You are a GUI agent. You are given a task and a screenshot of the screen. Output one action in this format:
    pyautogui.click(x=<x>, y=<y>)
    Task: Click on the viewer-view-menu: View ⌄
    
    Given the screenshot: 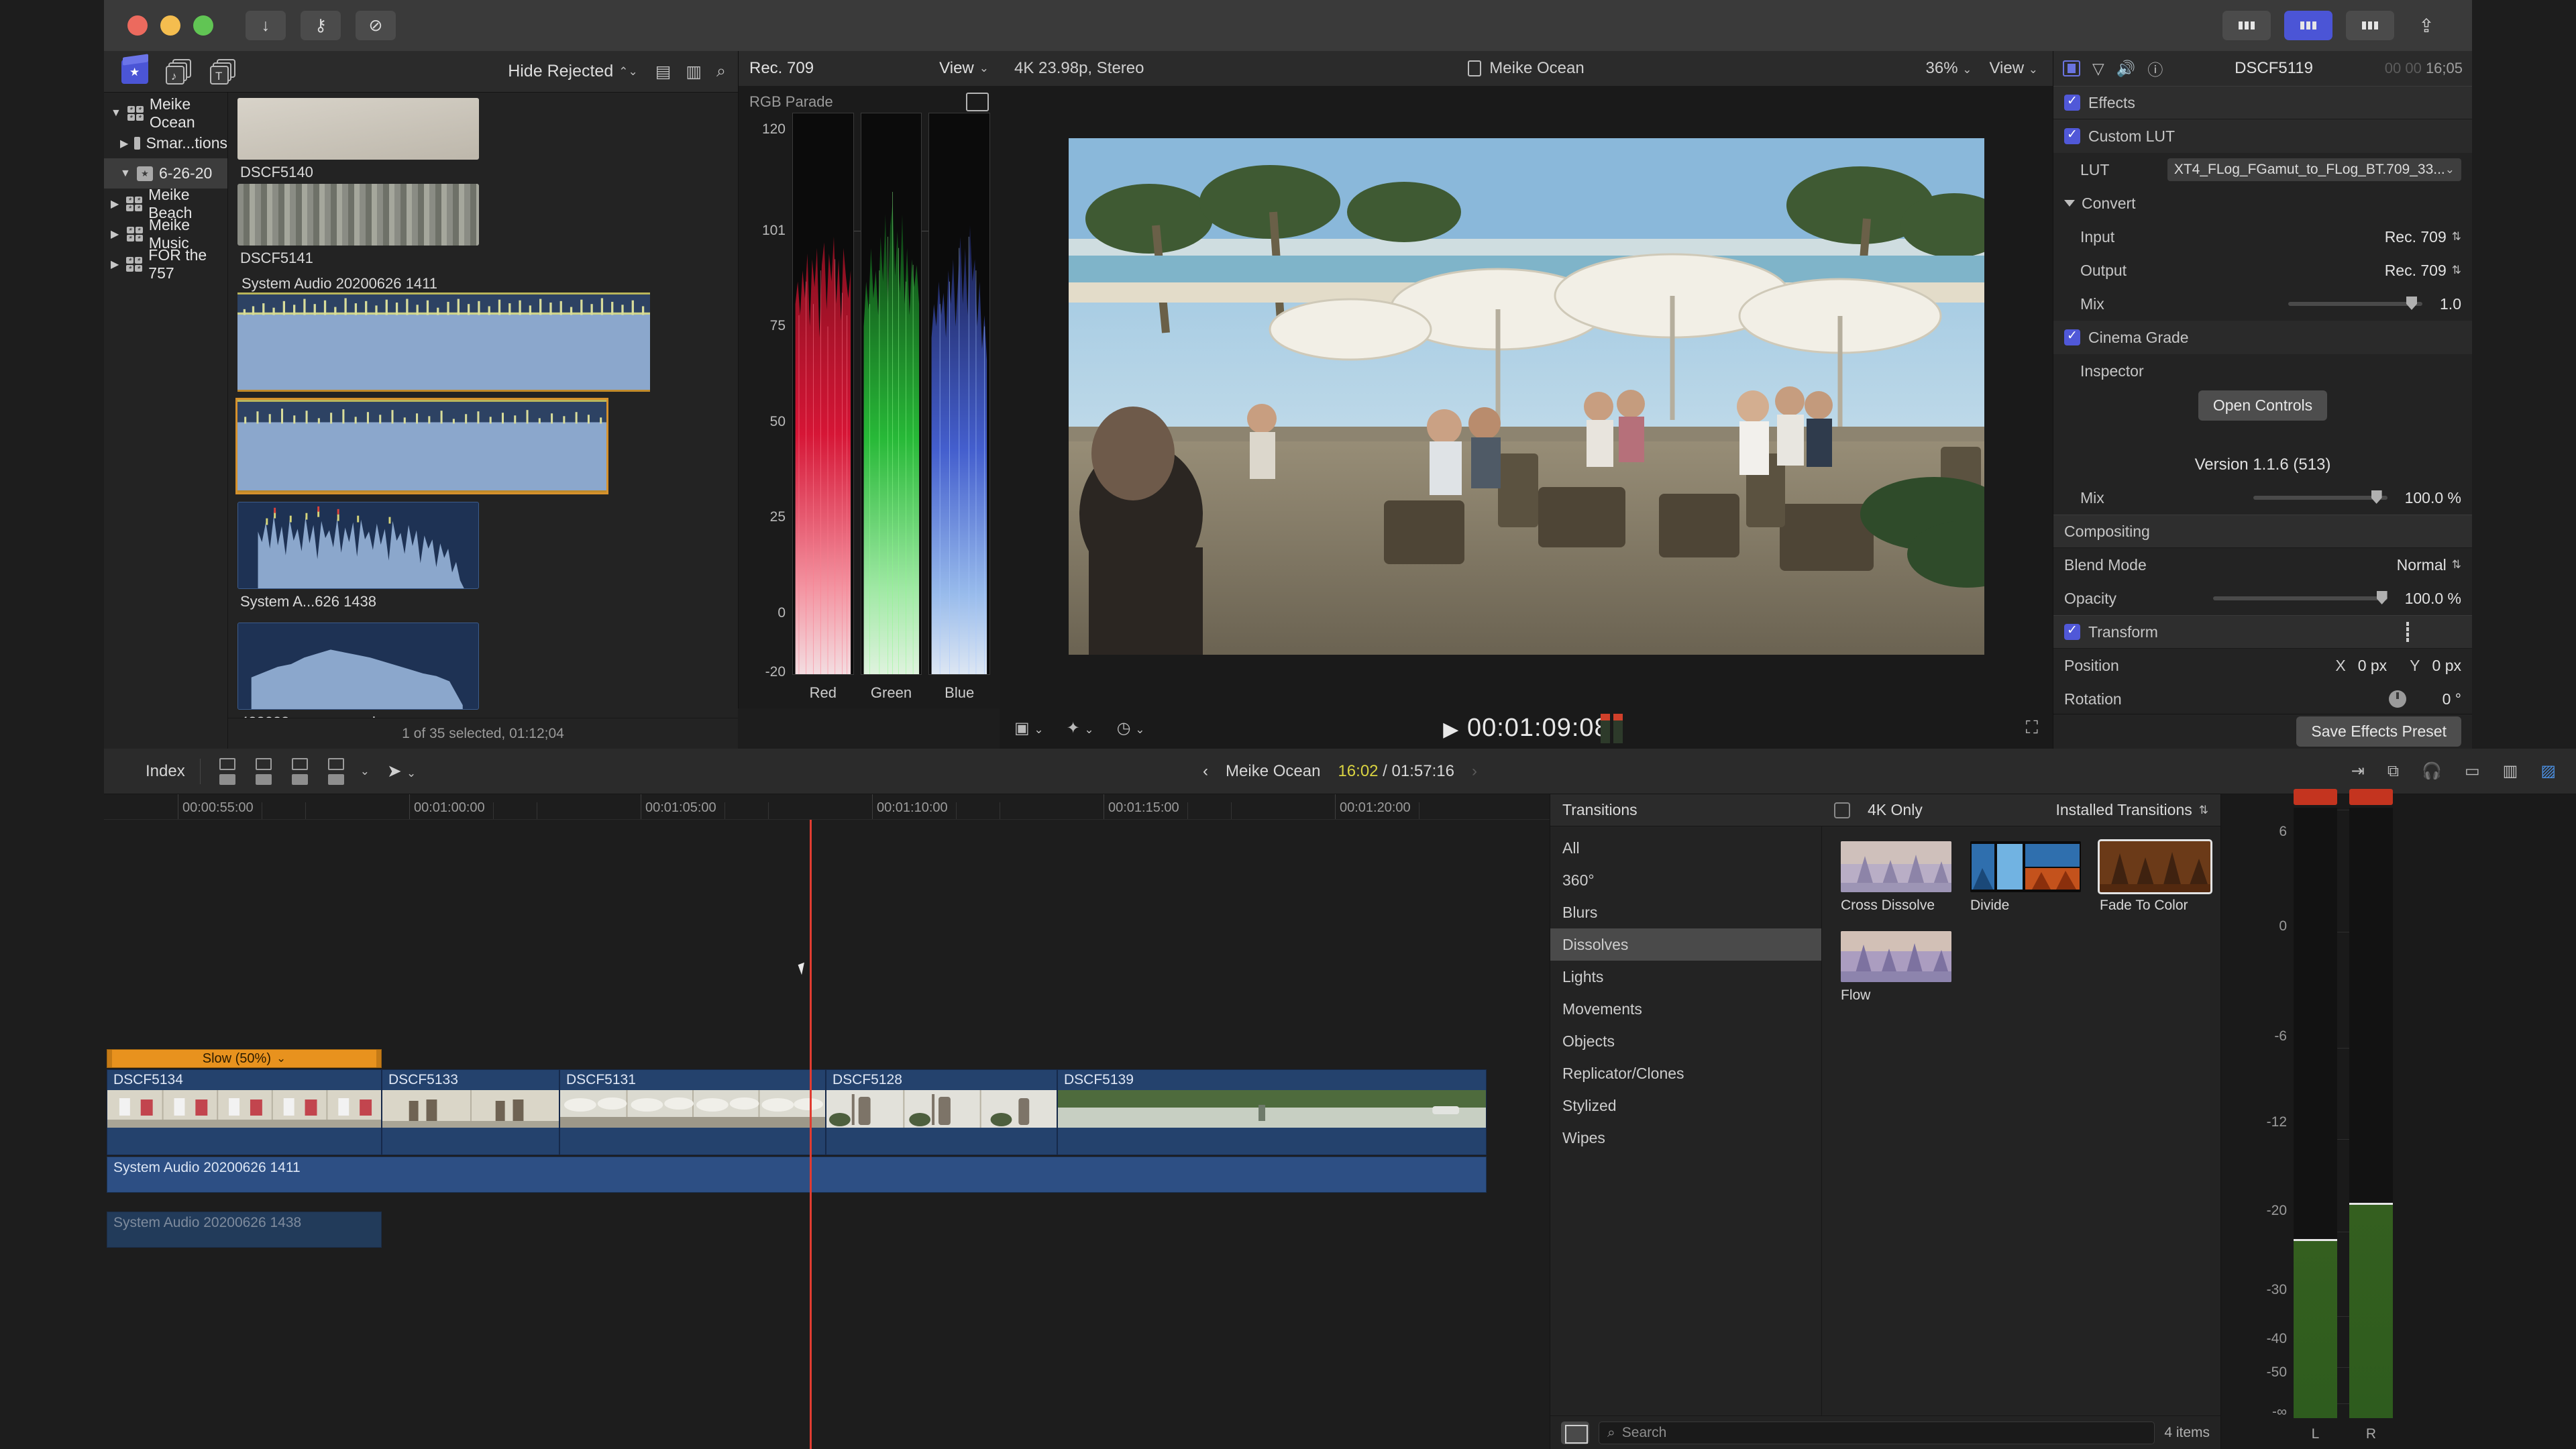 What is the action you would take?
    pyautogui.click(x=2013, y=68)
    